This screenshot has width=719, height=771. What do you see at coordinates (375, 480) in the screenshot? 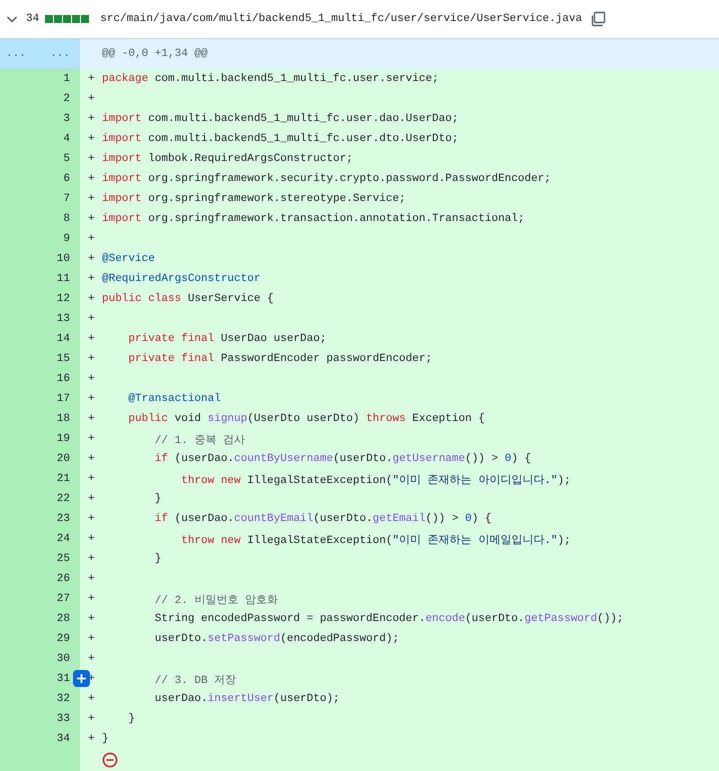
I see `code-line: throw new IllegalStateException("이미 존재하는 아이디입니다.");` at bounding box center [375, 480].